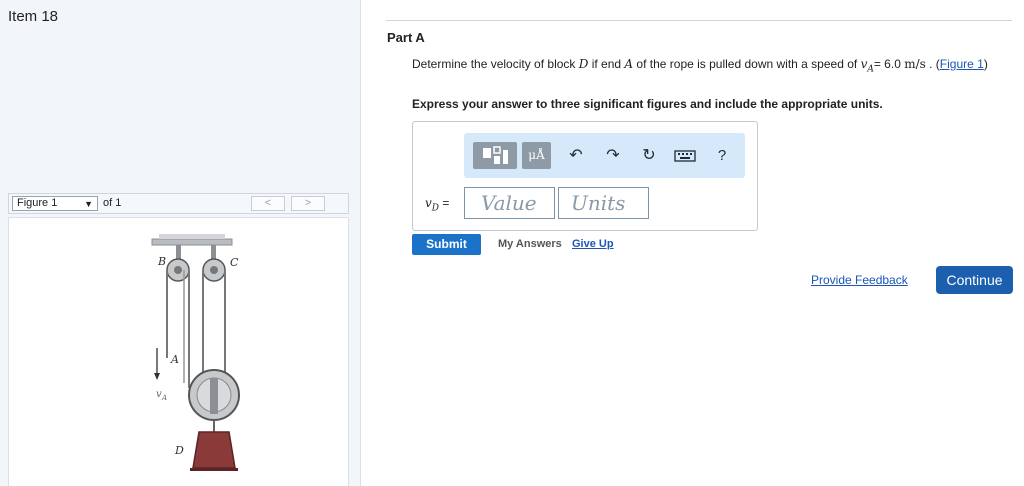  Describe the element at coordinates (603, 203) in the screenshot. I see `units-input: Units` at that location.